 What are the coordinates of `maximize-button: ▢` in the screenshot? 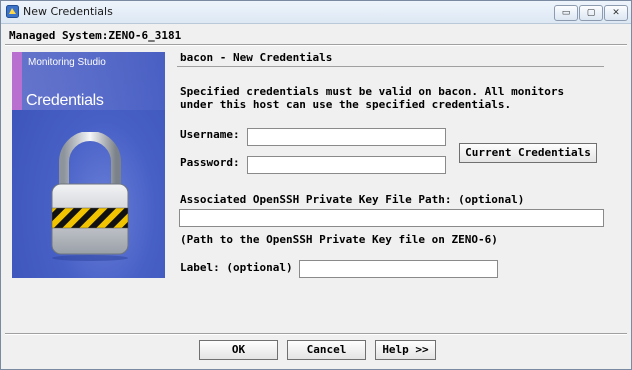 It's located at (591, 13).